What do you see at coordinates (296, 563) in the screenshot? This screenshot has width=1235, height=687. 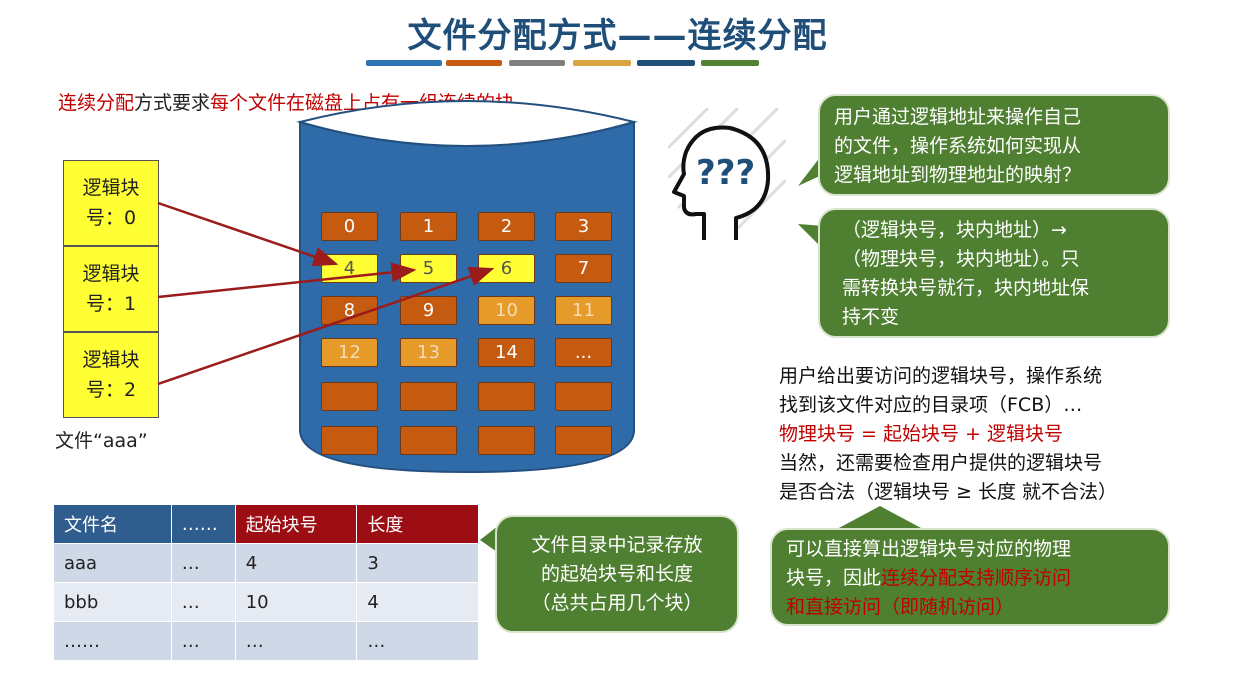 I see `cell-start: 4` at bounding box center [296, 563].